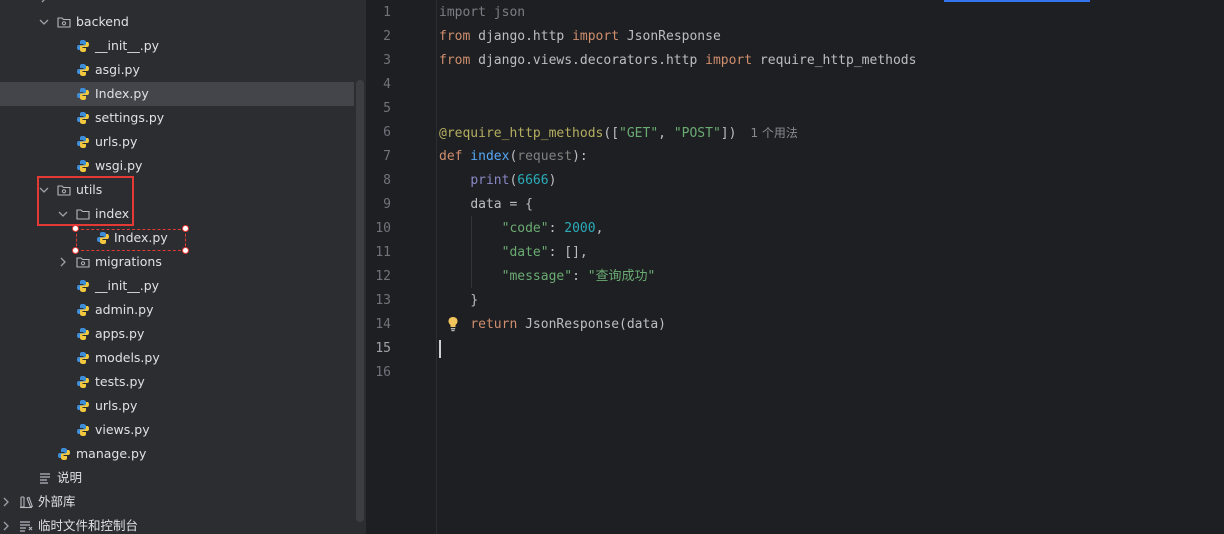 The width and height of the screenshot is (1224, 534). Describe the element at coordinates (455, 36) in the screenshot. I see `code-token: from` at that location.